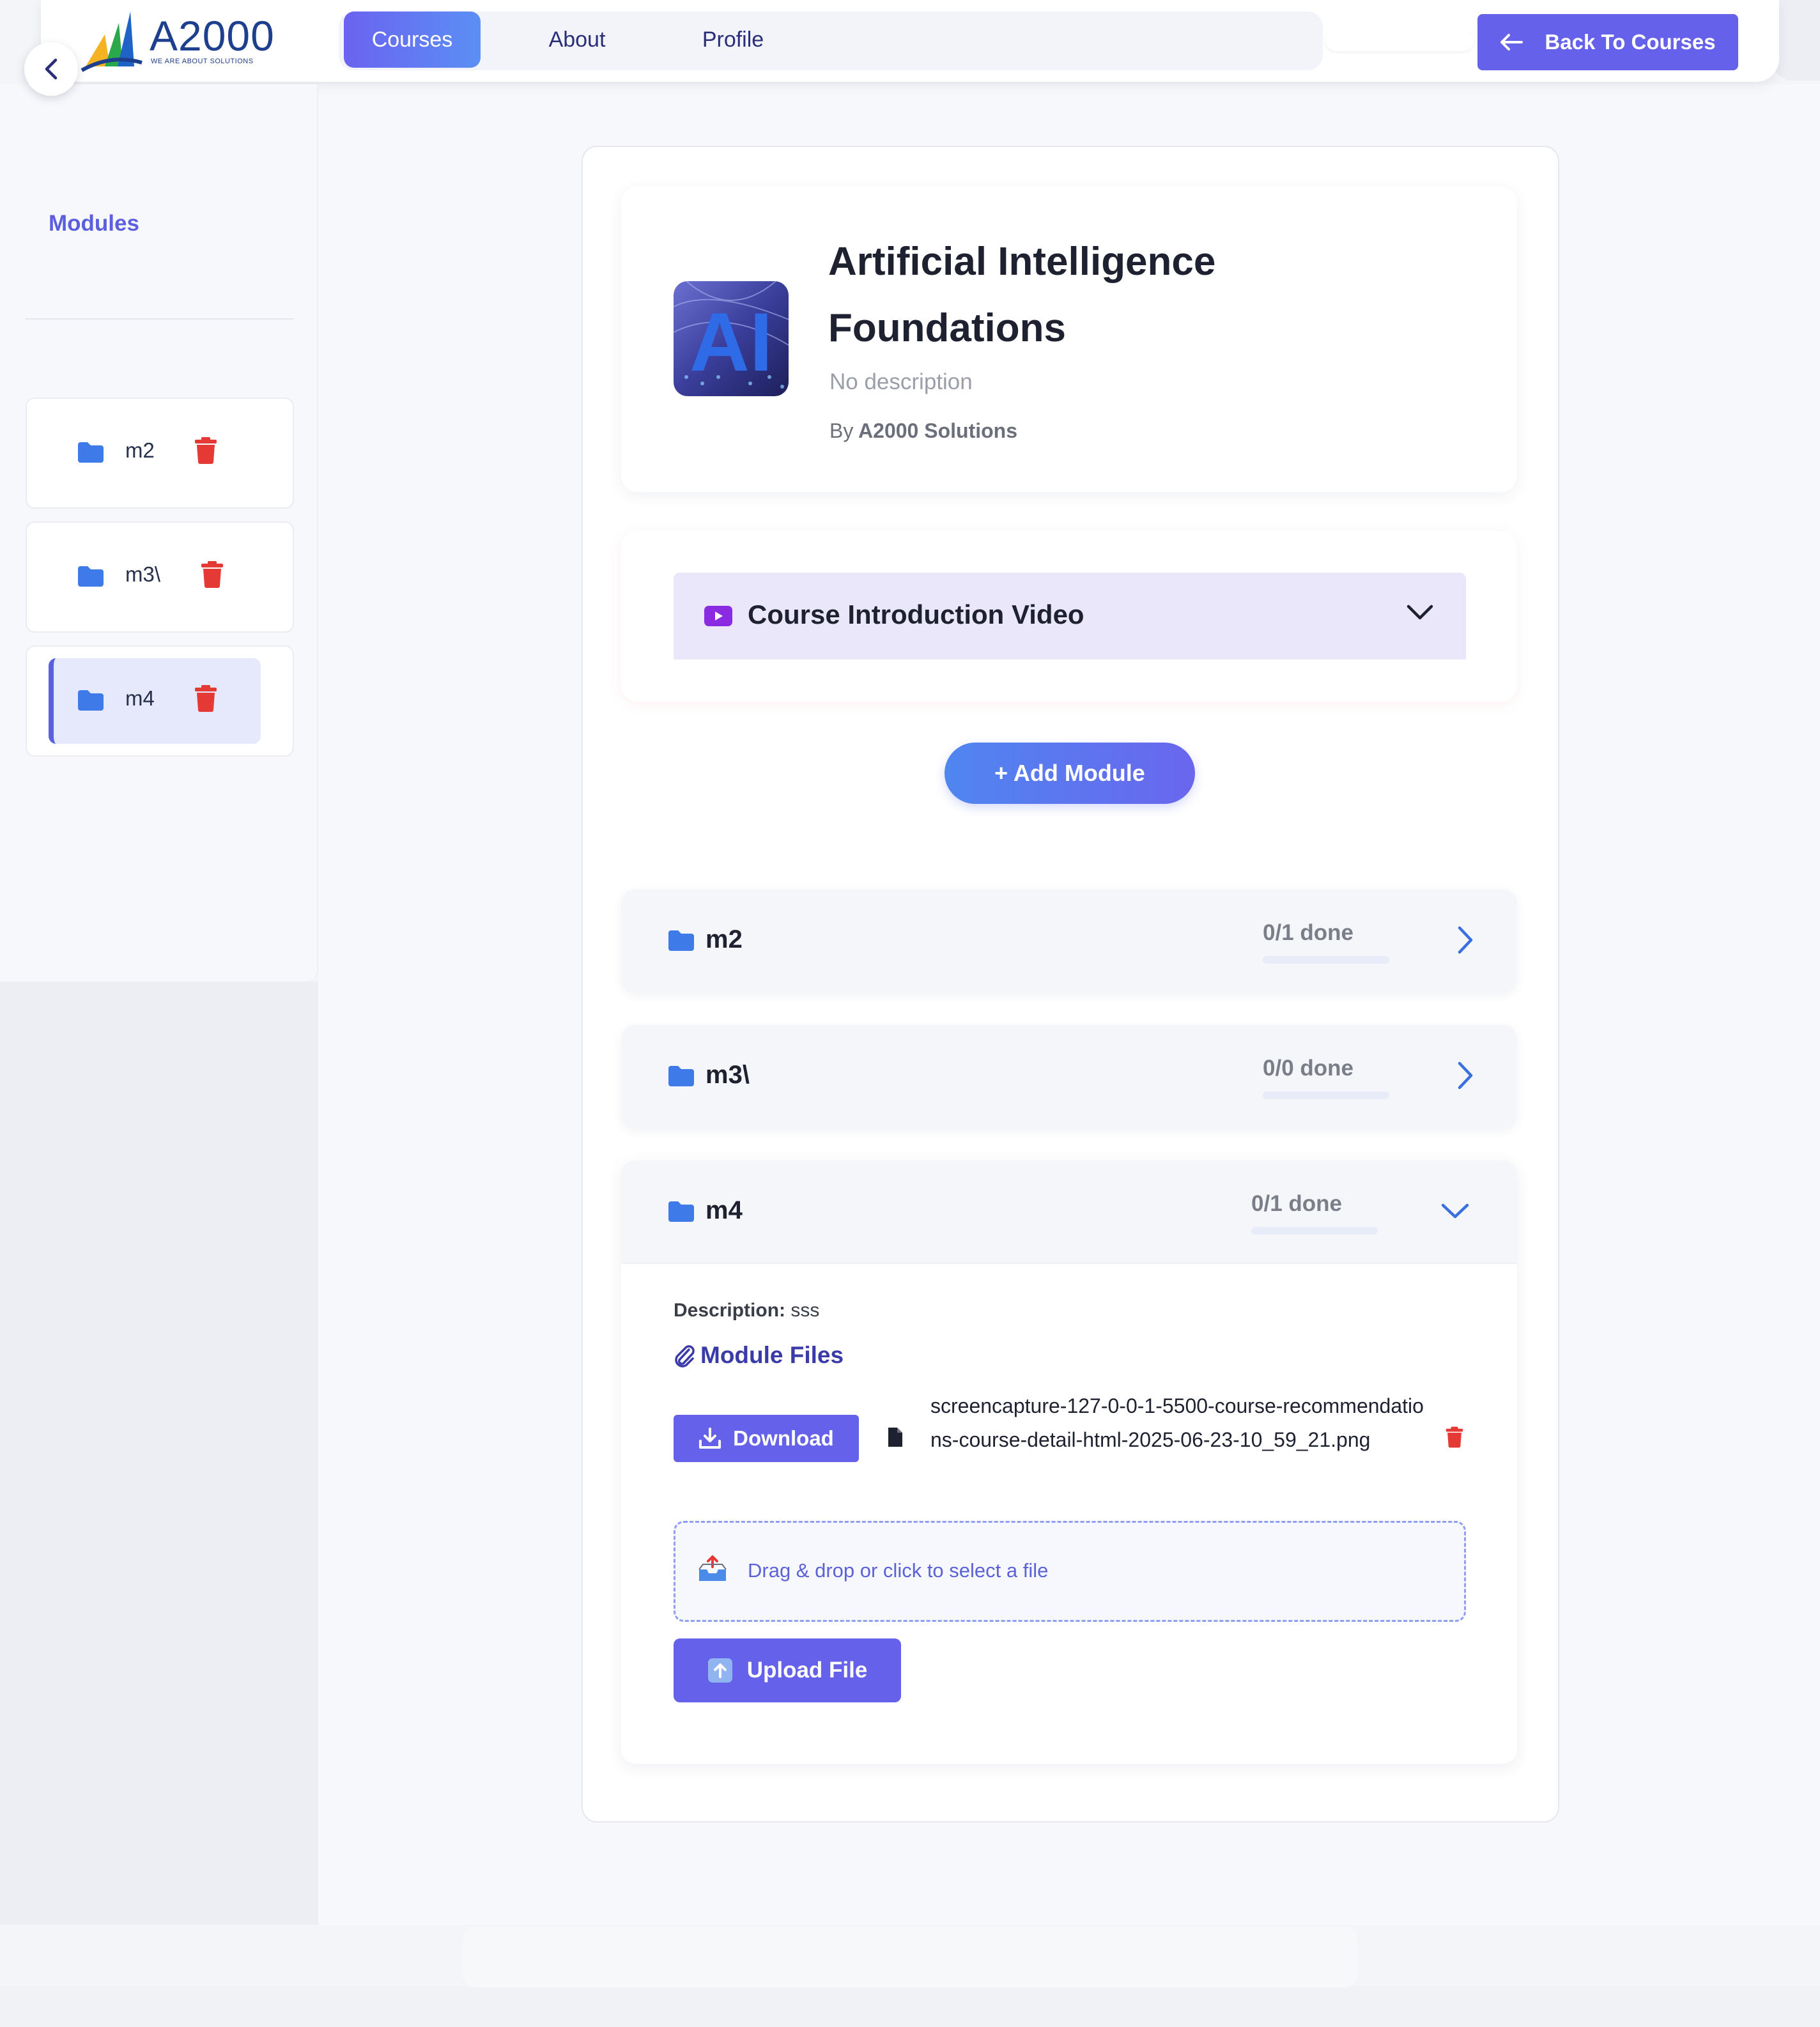 The height and width of the screenshot is (2027, 1820). What do you see at coordinates (831, 41) in the screenshot?
I see `nav-tabs-container` at bounding box center [831, 41].